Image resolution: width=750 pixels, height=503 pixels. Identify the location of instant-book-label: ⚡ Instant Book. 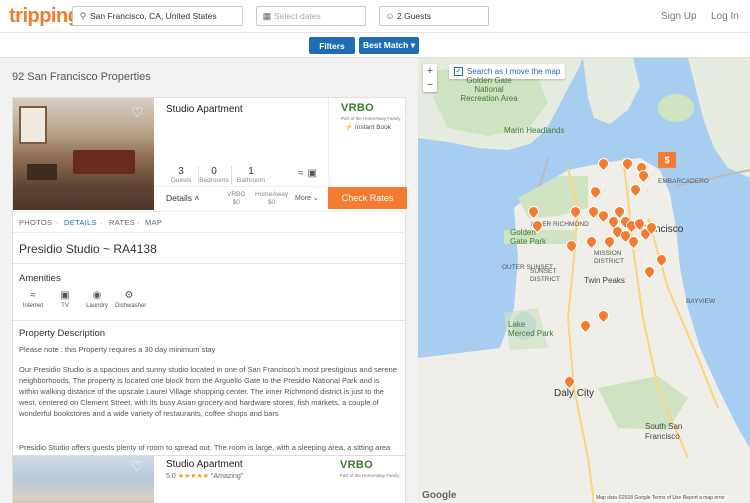
(368, 127).